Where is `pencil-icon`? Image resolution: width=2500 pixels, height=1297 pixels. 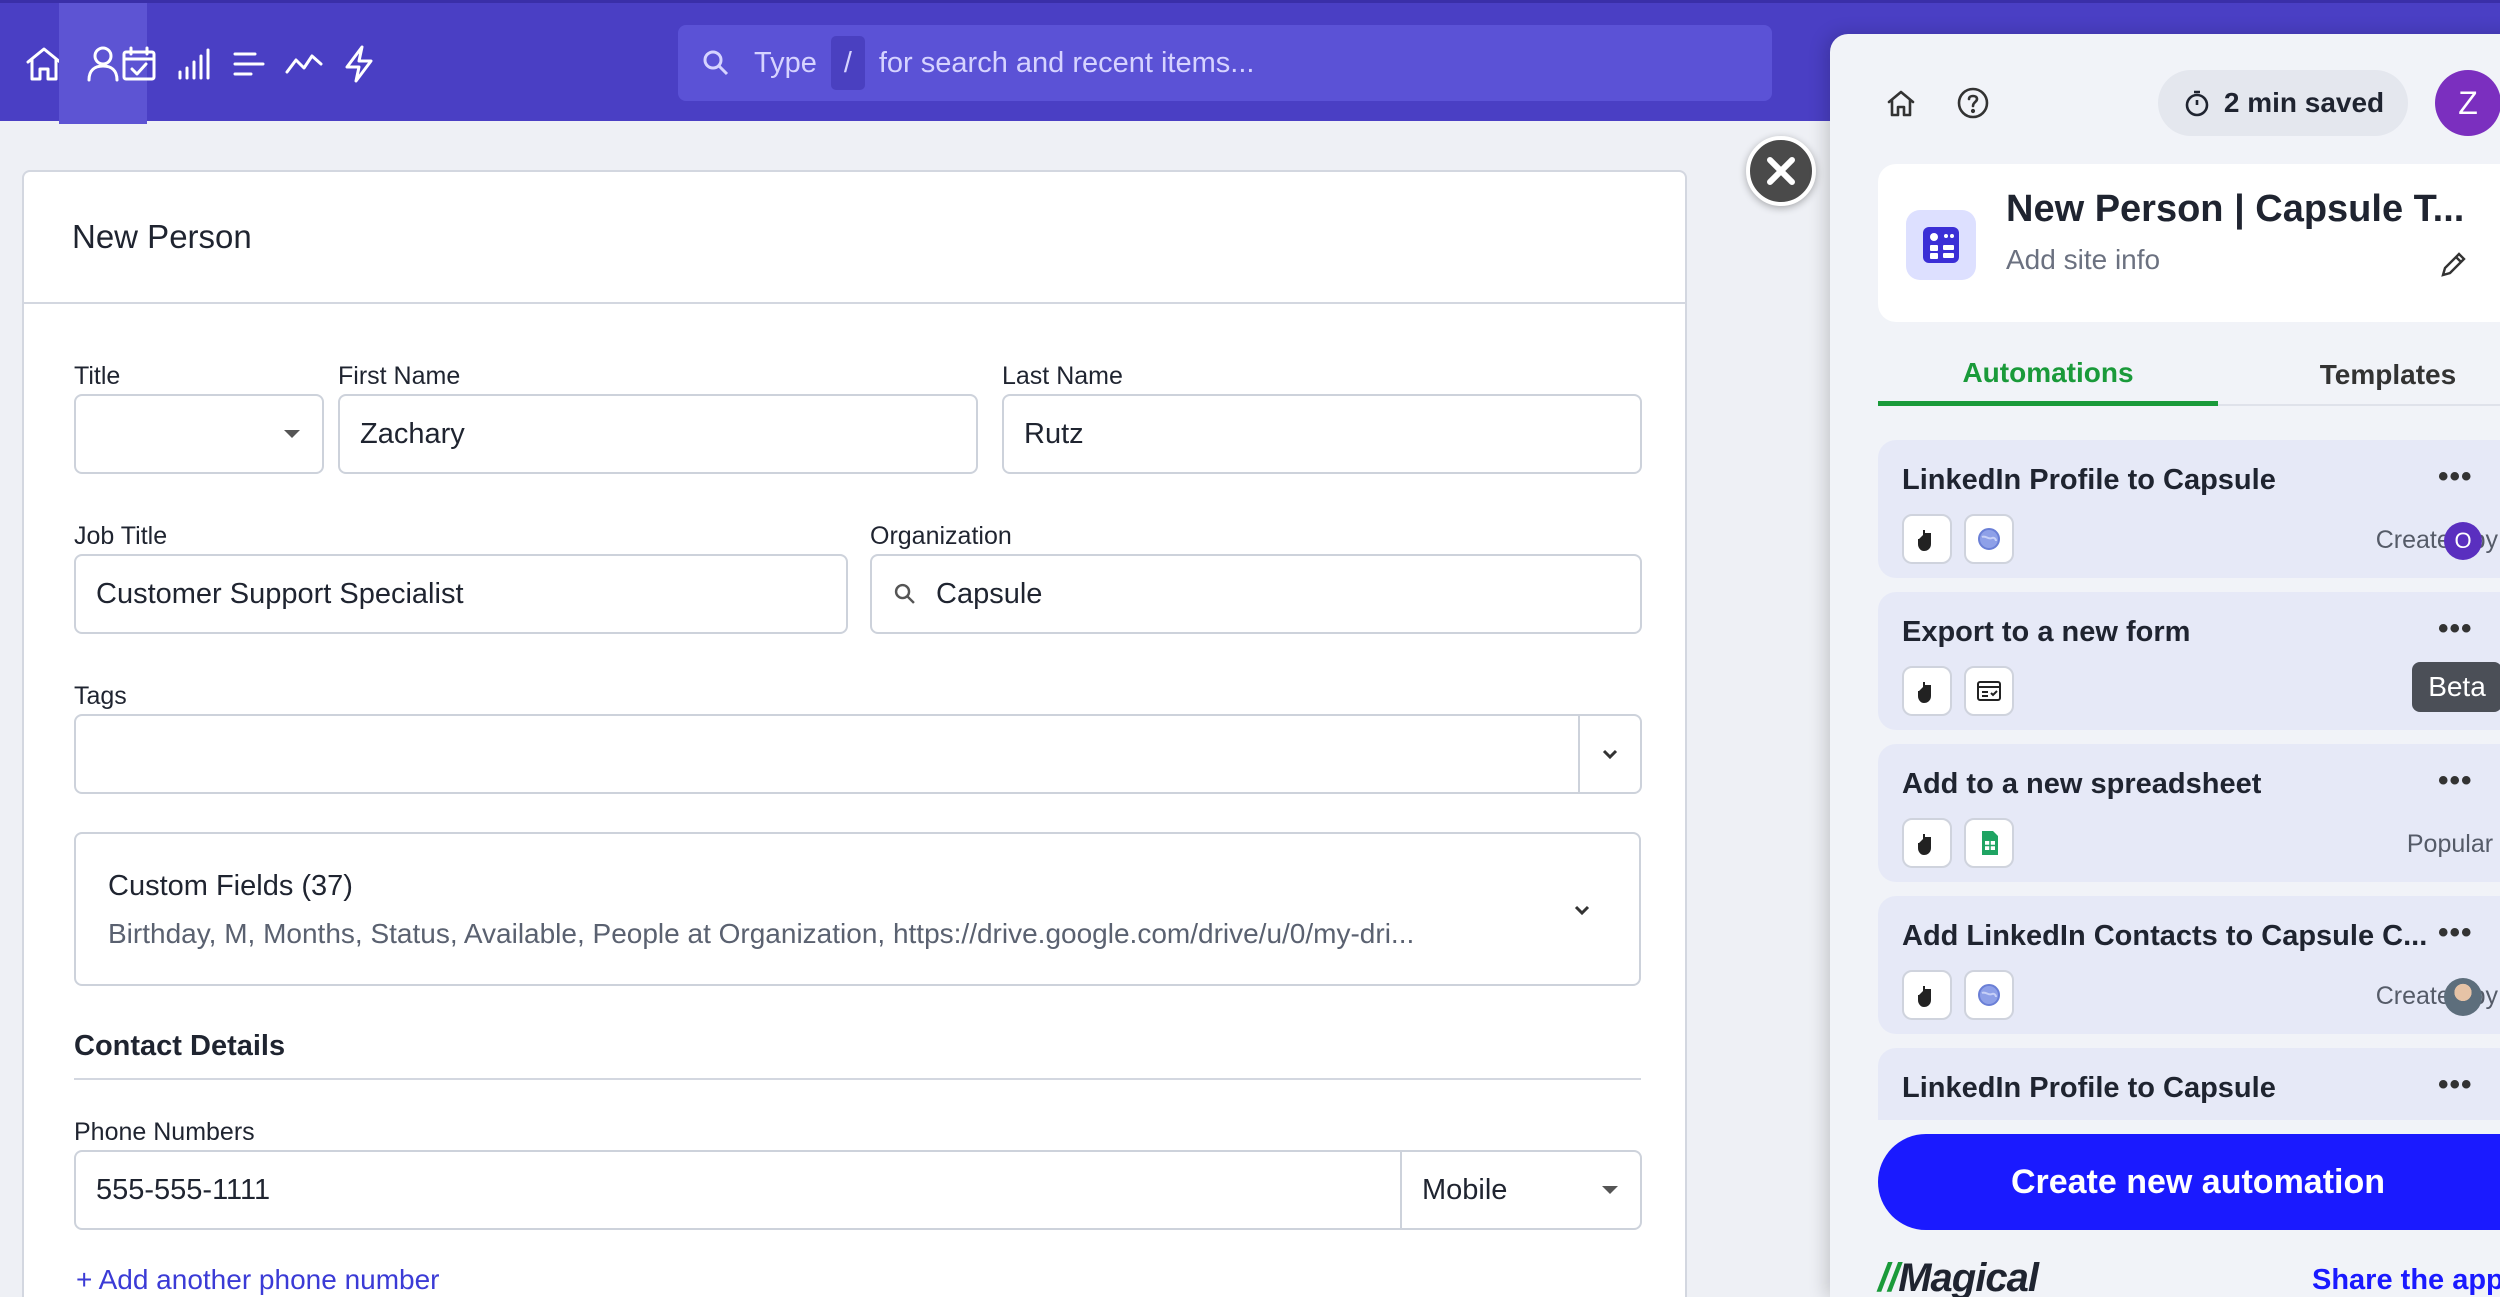
pencil-icon is located at coordinates (2455, 267).